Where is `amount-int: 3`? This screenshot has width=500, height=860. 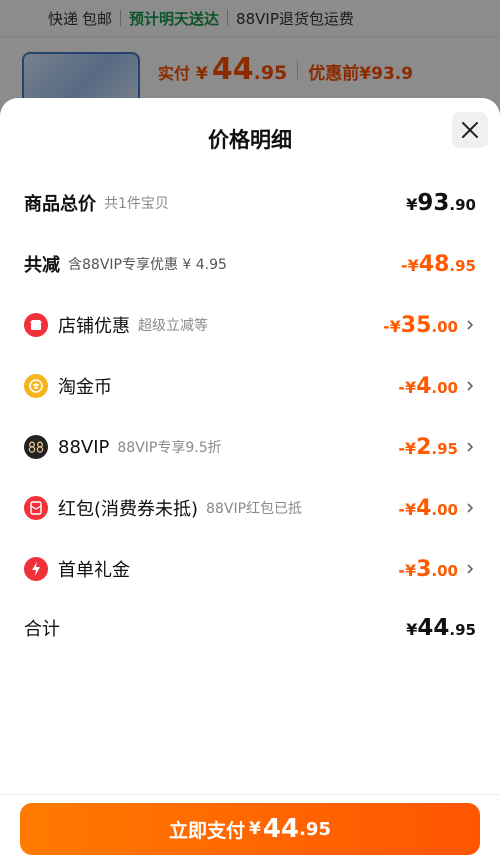 amount-int: 3 is located at coordinates (424, 569).